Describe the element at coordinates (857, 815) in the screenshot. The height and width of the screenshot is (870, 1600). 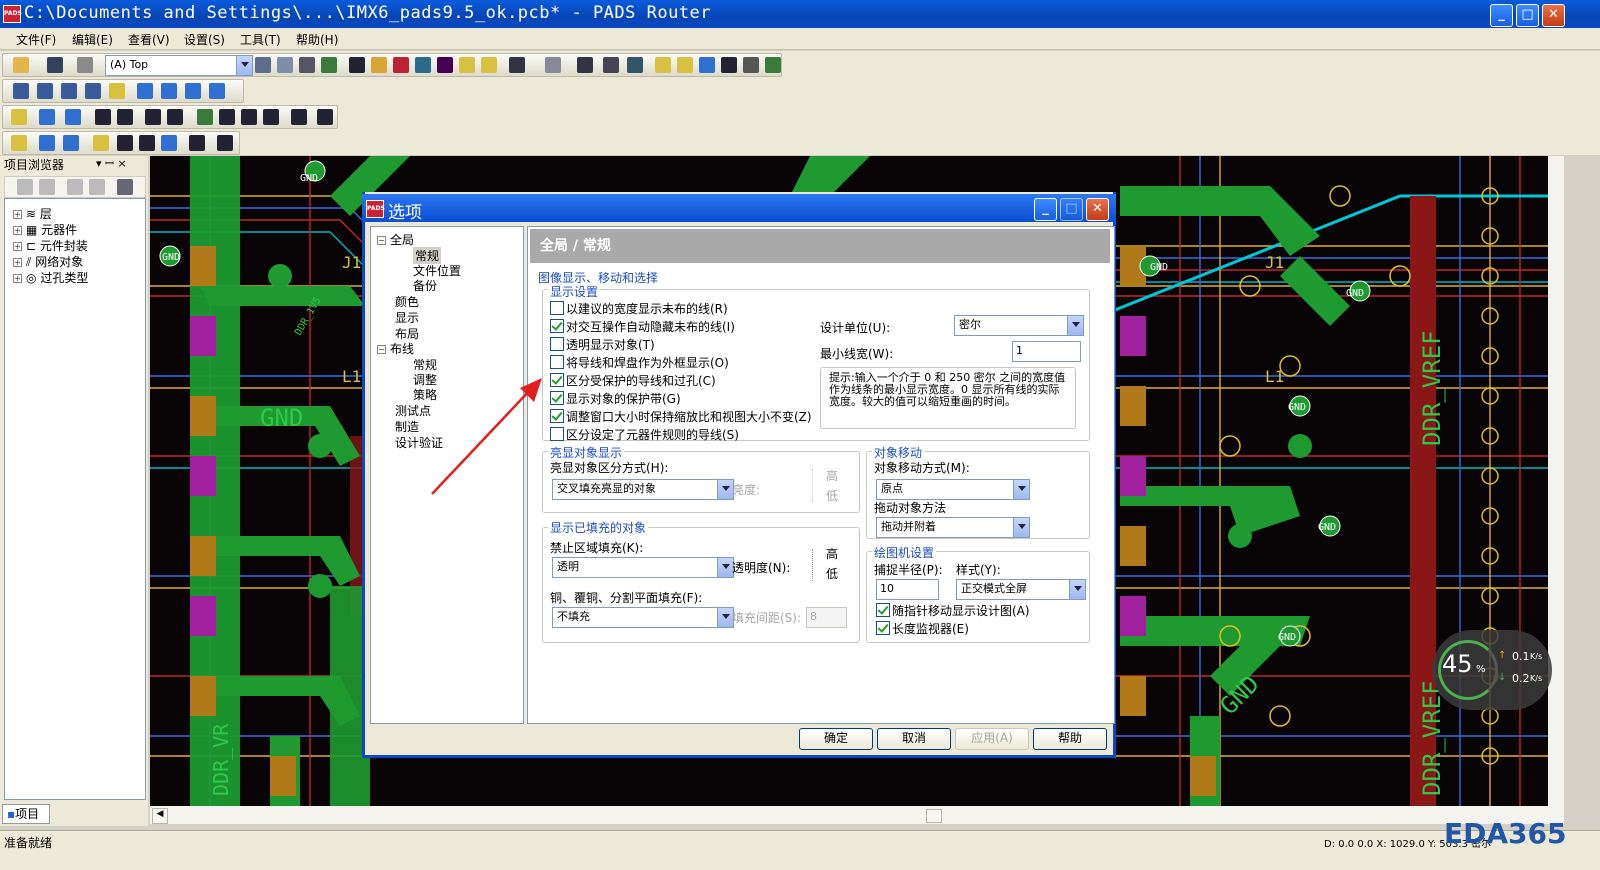
I see `horizontal-scrollbar: ◀` at that location.